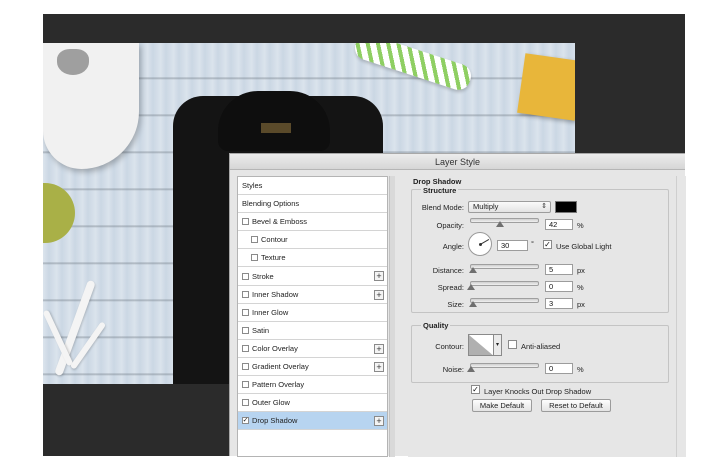 The width and height of the screenshot is (727, 468). What do you see at coordinates (544, 206) in the screenshot?
I see `select-arrows-icon: ⇕` at bounding box center [544, 206].